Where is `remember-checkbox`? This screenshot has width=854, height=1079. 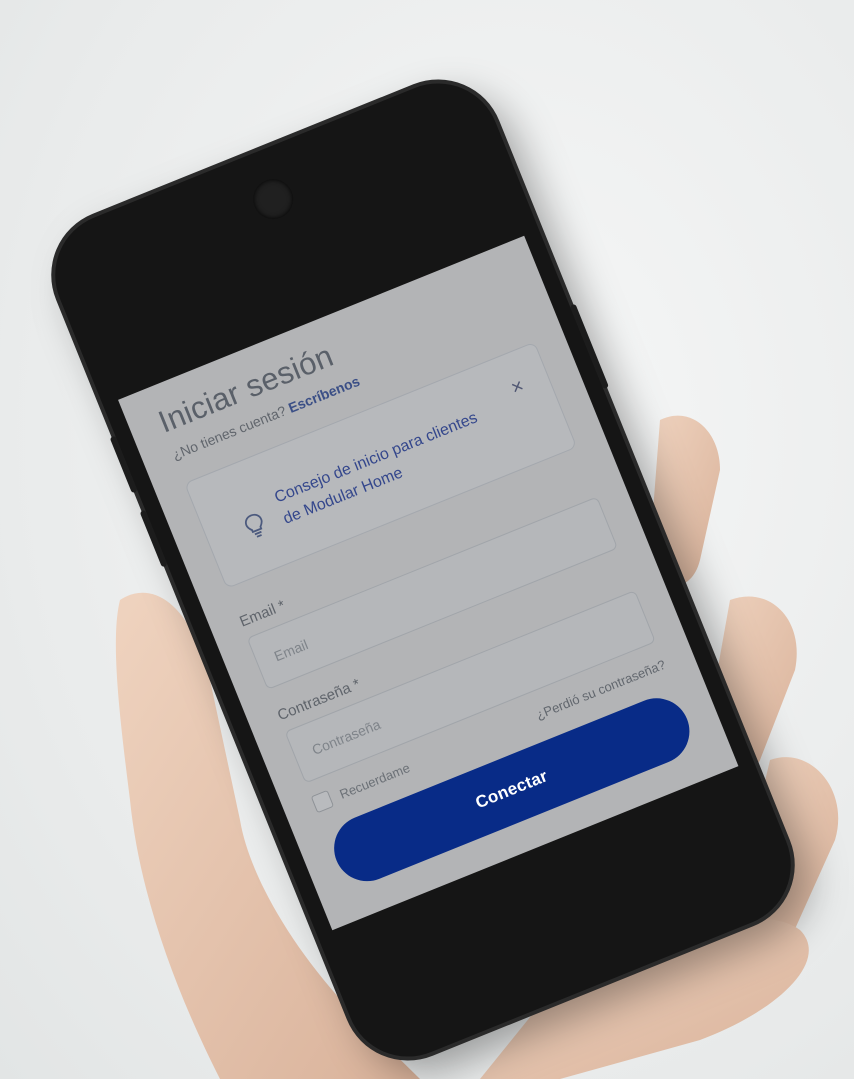
remember-checkbox is located at coordinates (322, 801).